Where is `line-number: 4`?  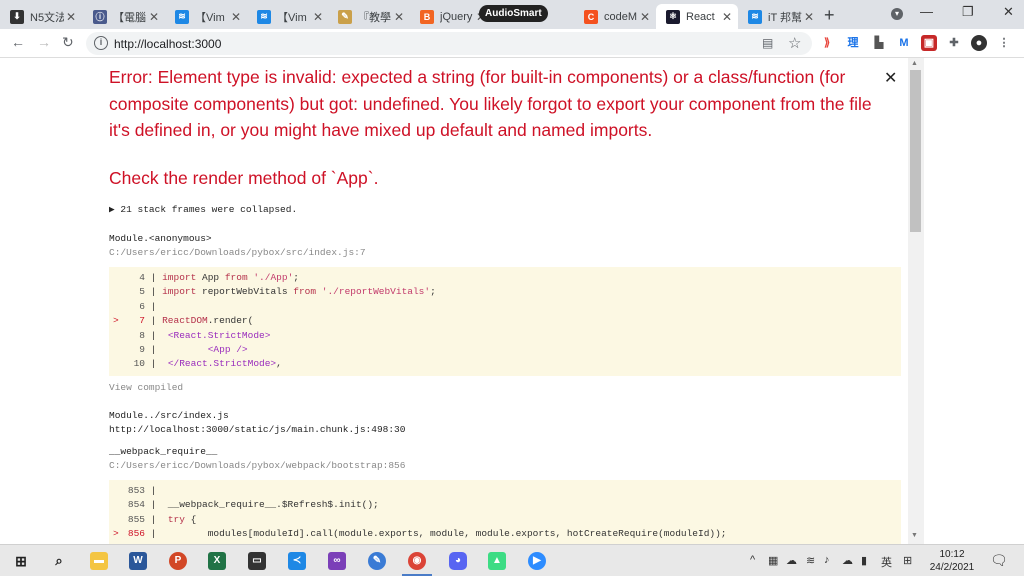 line-number: 4 is located at coordinates (142, 277).